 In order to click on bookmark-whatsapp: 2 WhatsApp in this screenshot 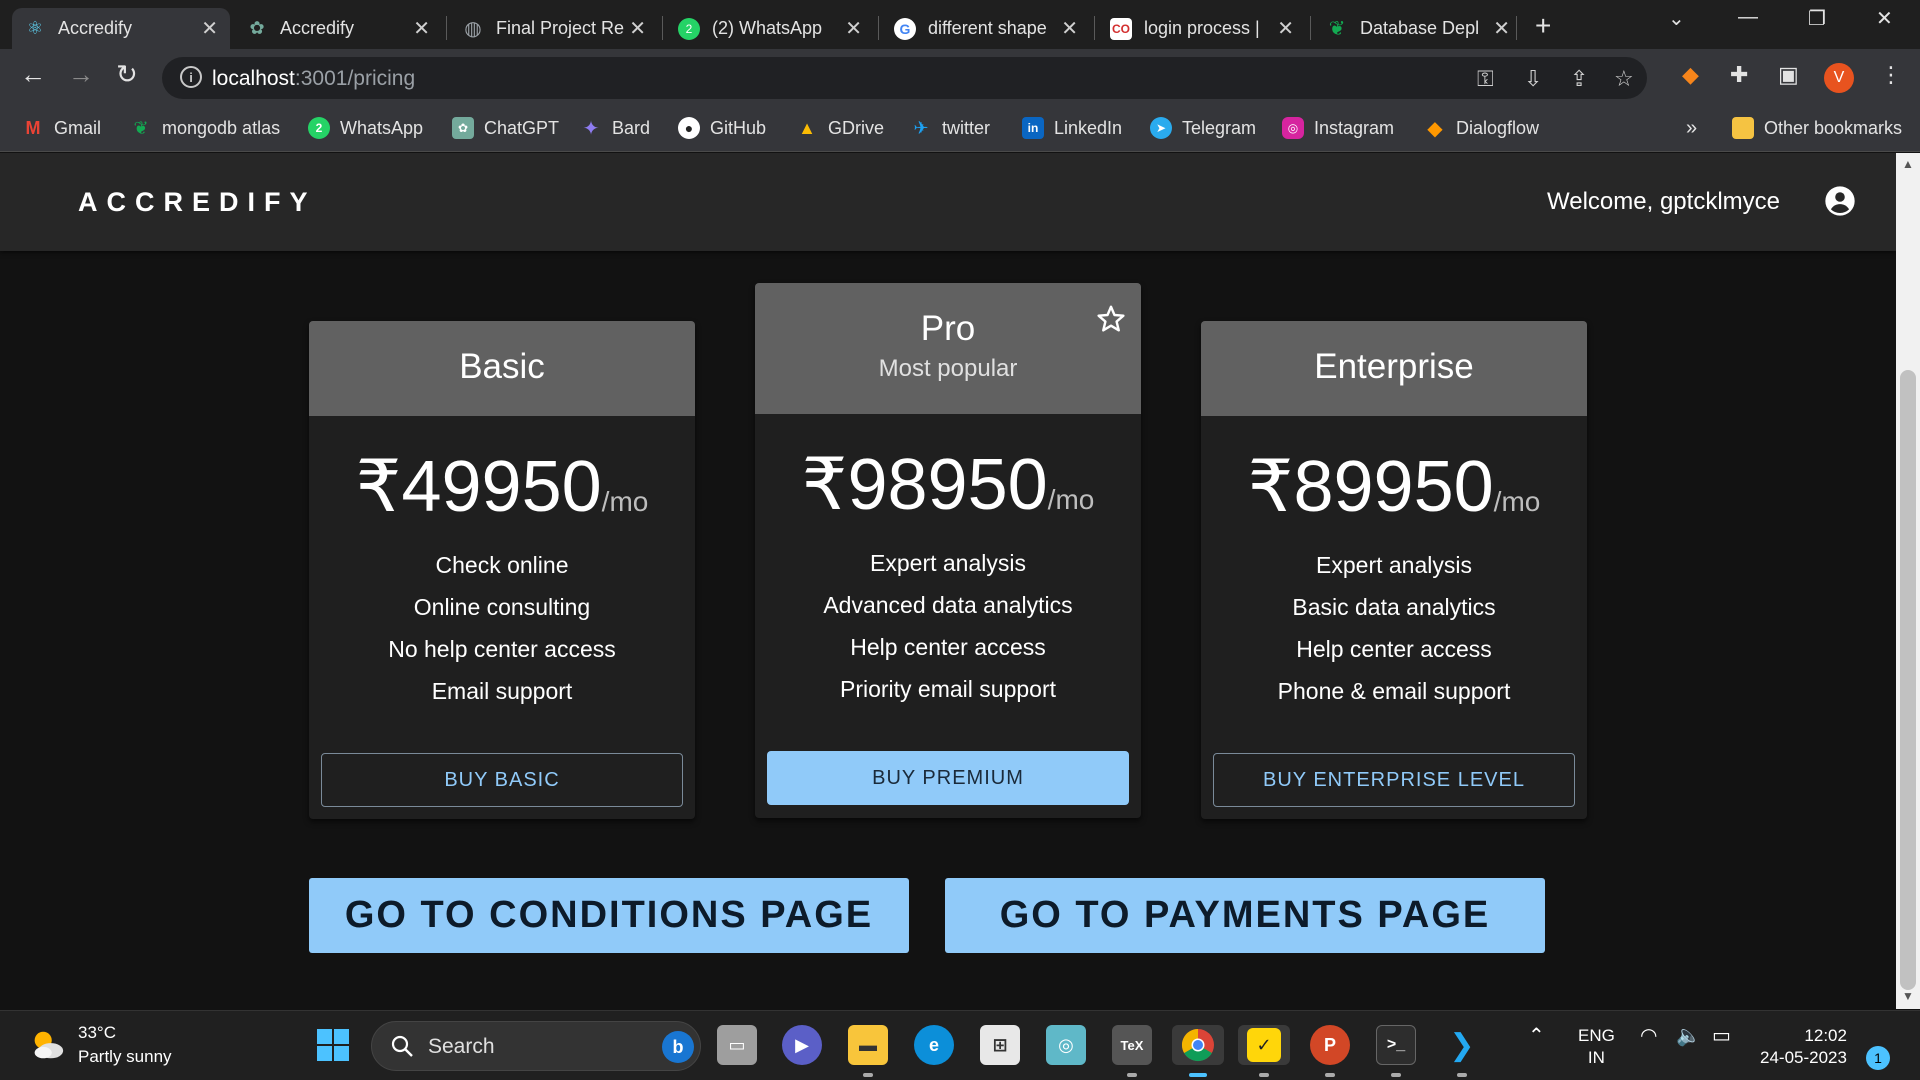, I will do `click(365, 128)`.